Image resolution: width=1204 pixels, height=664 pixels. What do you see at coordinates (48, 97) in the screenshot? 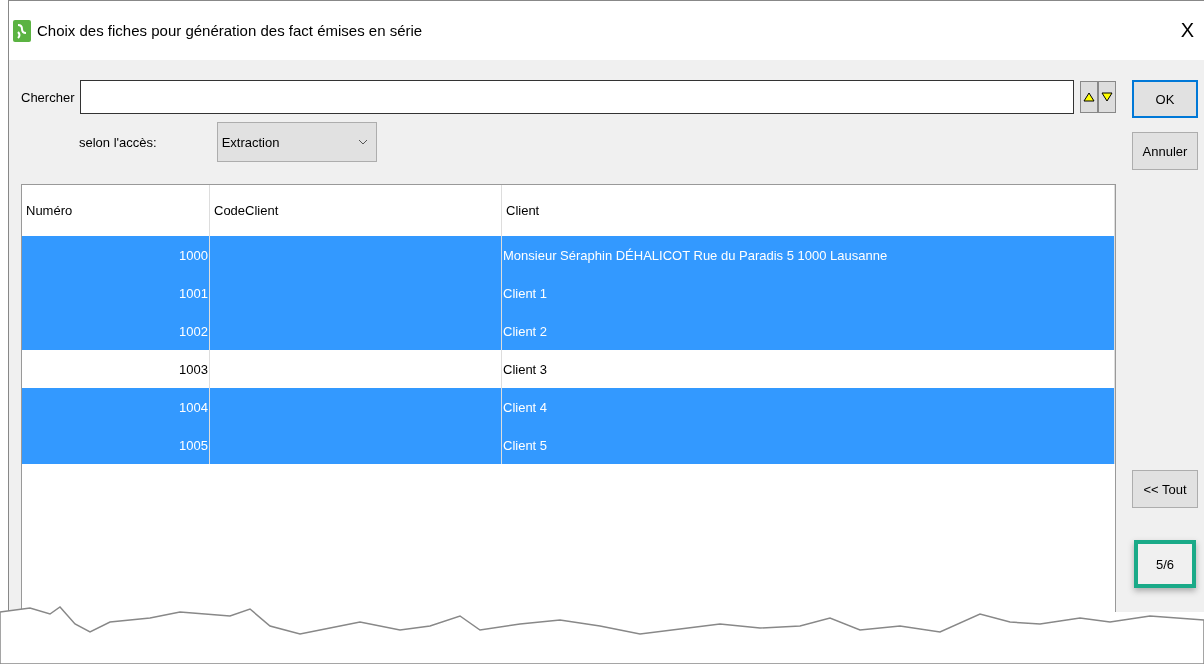
I see `search-label: Chercher` at bounding box center [48, 97].